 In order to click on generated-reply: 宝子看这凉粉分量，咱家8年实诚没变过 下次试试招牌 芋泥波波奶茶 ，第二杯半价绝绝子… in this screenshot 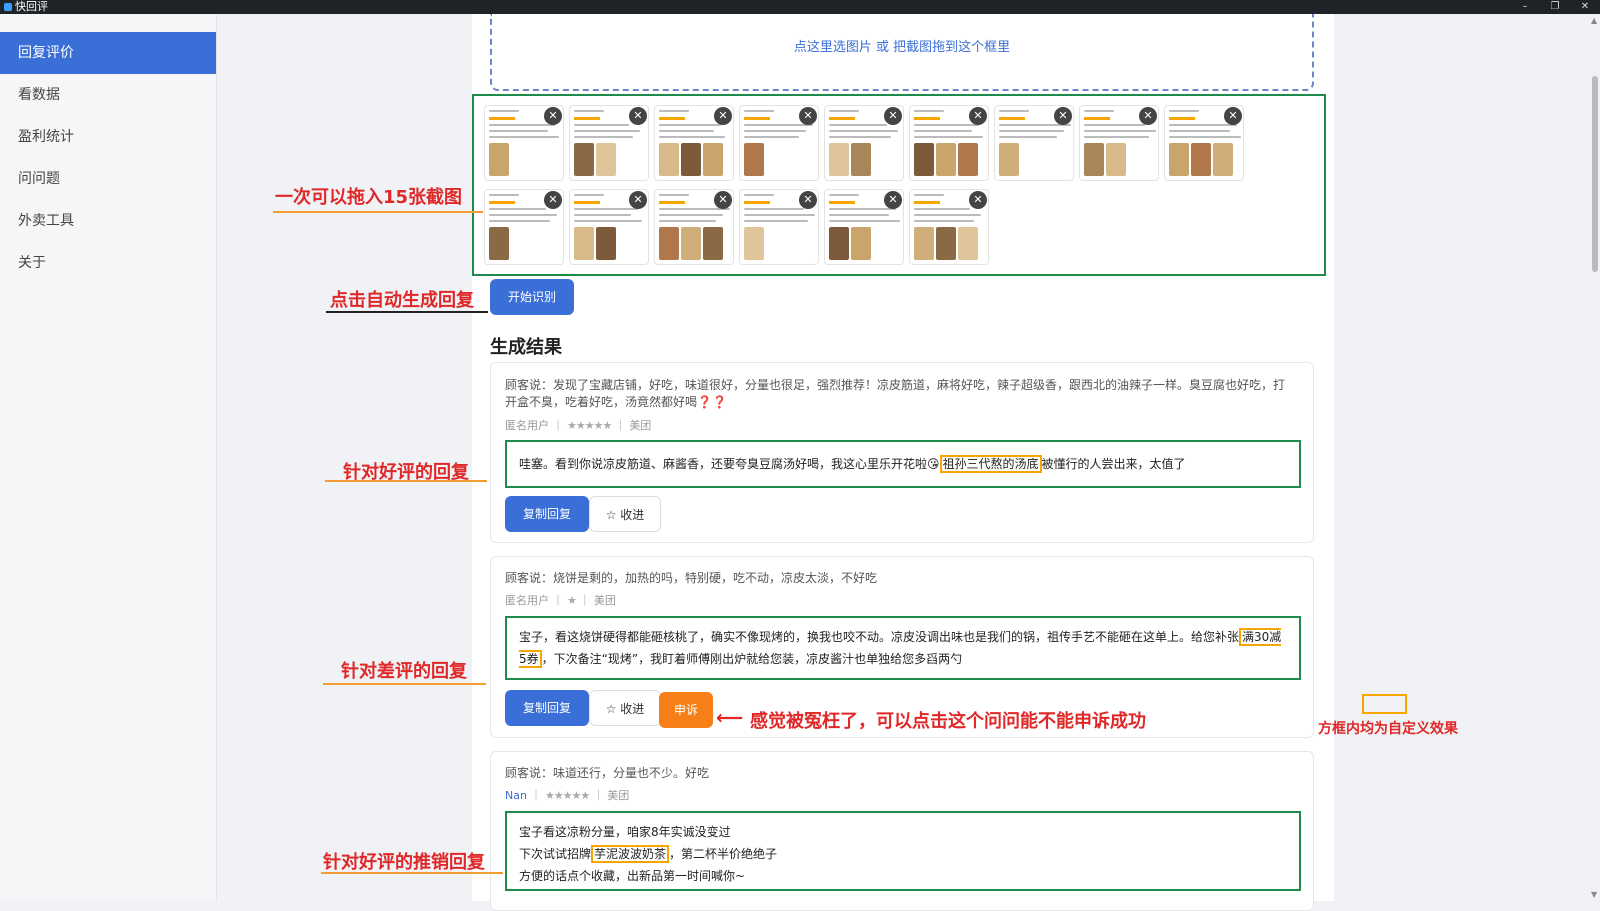, I will do `click(903, 851)`.